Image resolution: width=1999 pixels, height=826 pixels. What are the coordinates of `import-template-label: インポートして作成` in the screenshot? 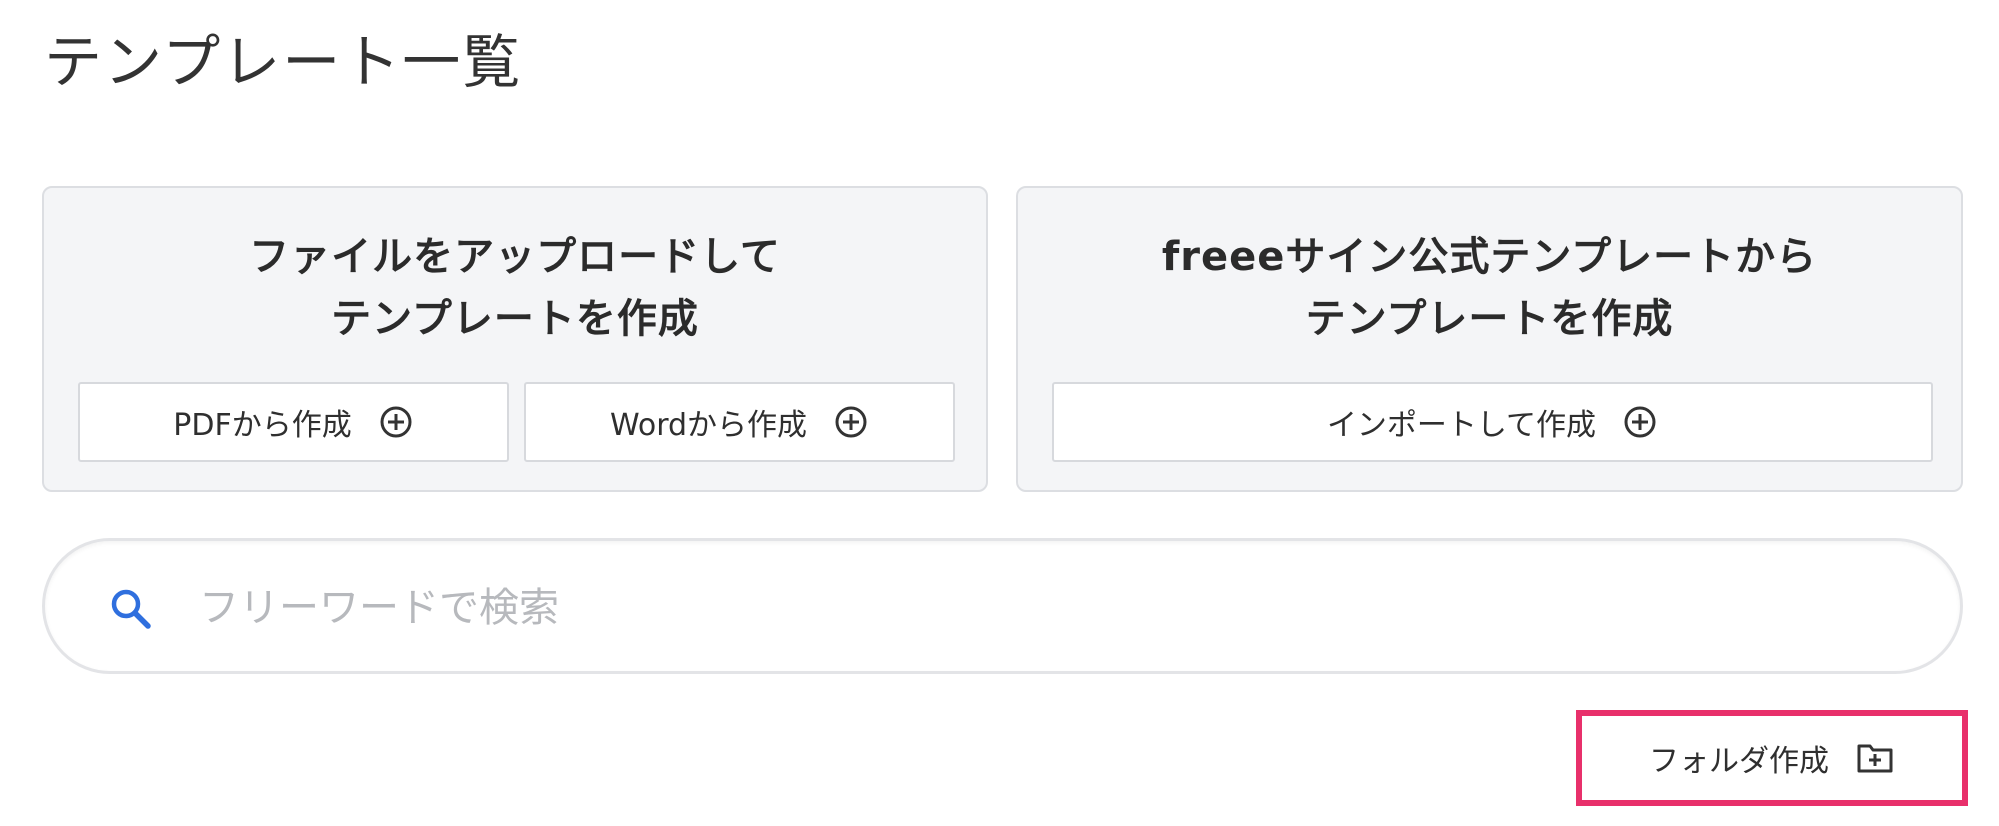 It's located at (1461, 425).